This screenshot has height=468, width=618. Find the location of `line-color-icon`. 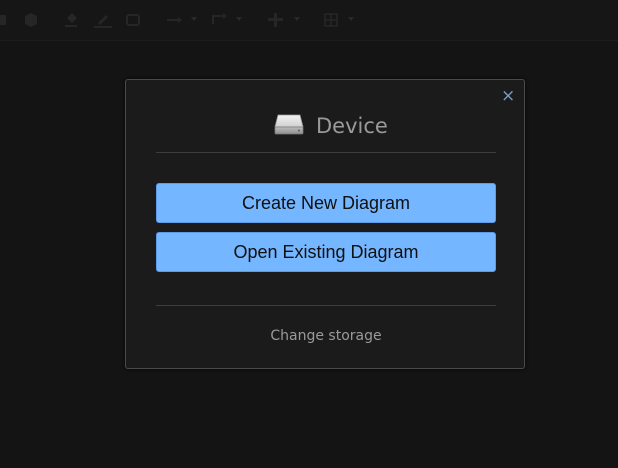

line-color-icon is located at coordinates (103, 20).